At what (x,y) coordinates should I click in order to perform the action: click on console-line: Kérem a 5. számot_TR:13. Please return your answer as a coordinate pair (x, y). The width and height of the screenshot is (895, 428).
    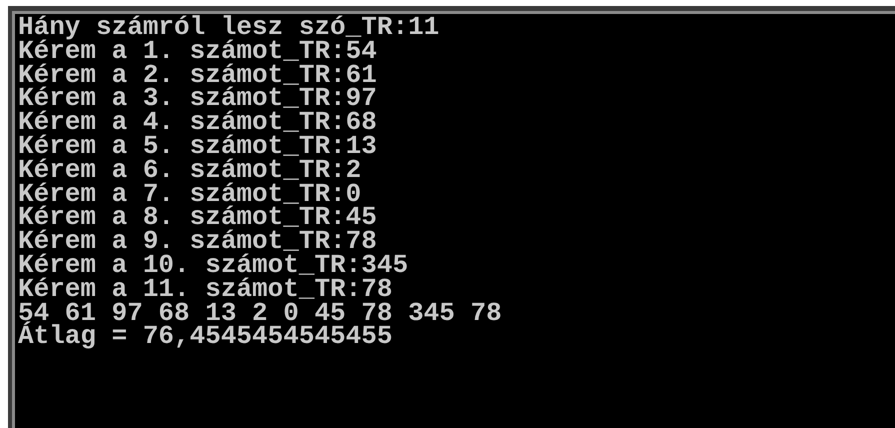
    Looking at the image, I should click on (197, 146).